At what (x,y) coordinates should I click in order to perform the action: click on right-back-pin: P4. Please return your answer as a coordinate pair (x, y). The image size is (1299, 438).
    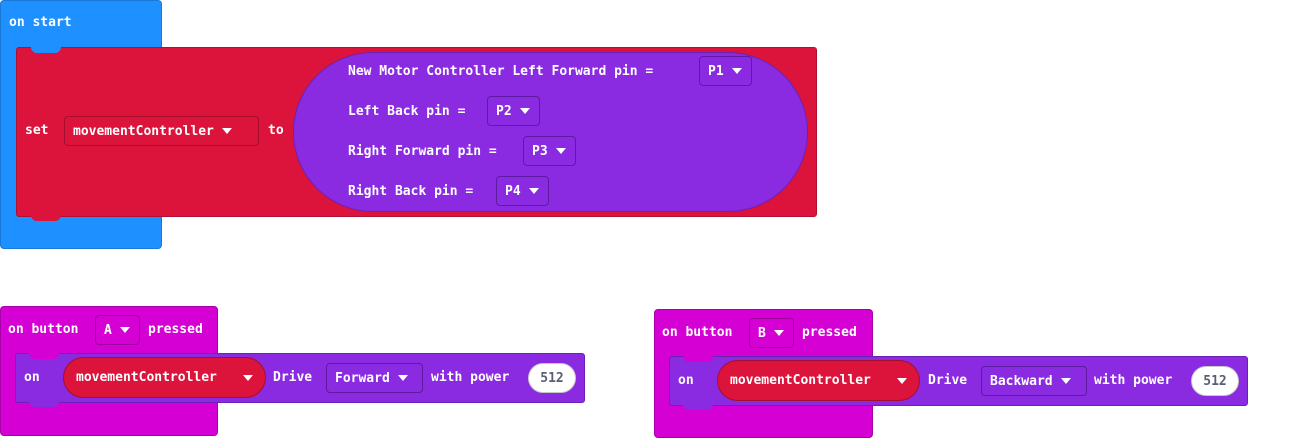
    Looking at the image, I should click on (513, 191).